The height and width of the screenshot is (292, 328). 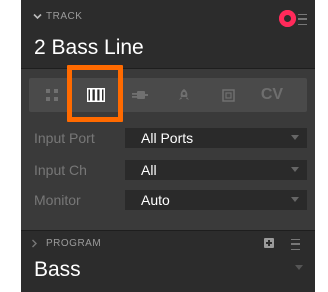 I want to click on grid-icon, so click(x=52, y=95).